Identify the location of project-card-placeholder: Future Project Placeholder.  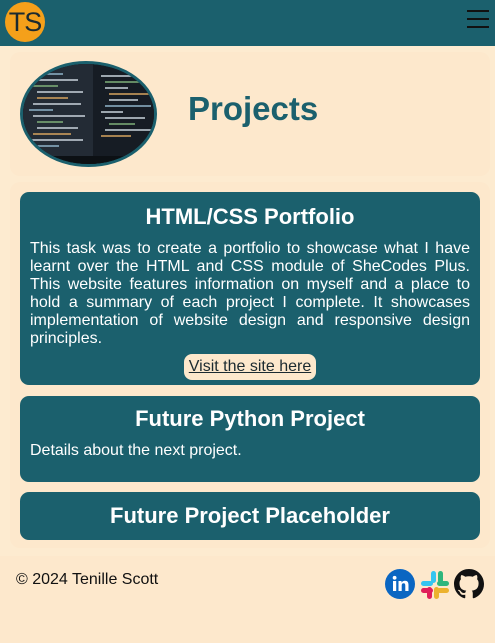
(250, 516).